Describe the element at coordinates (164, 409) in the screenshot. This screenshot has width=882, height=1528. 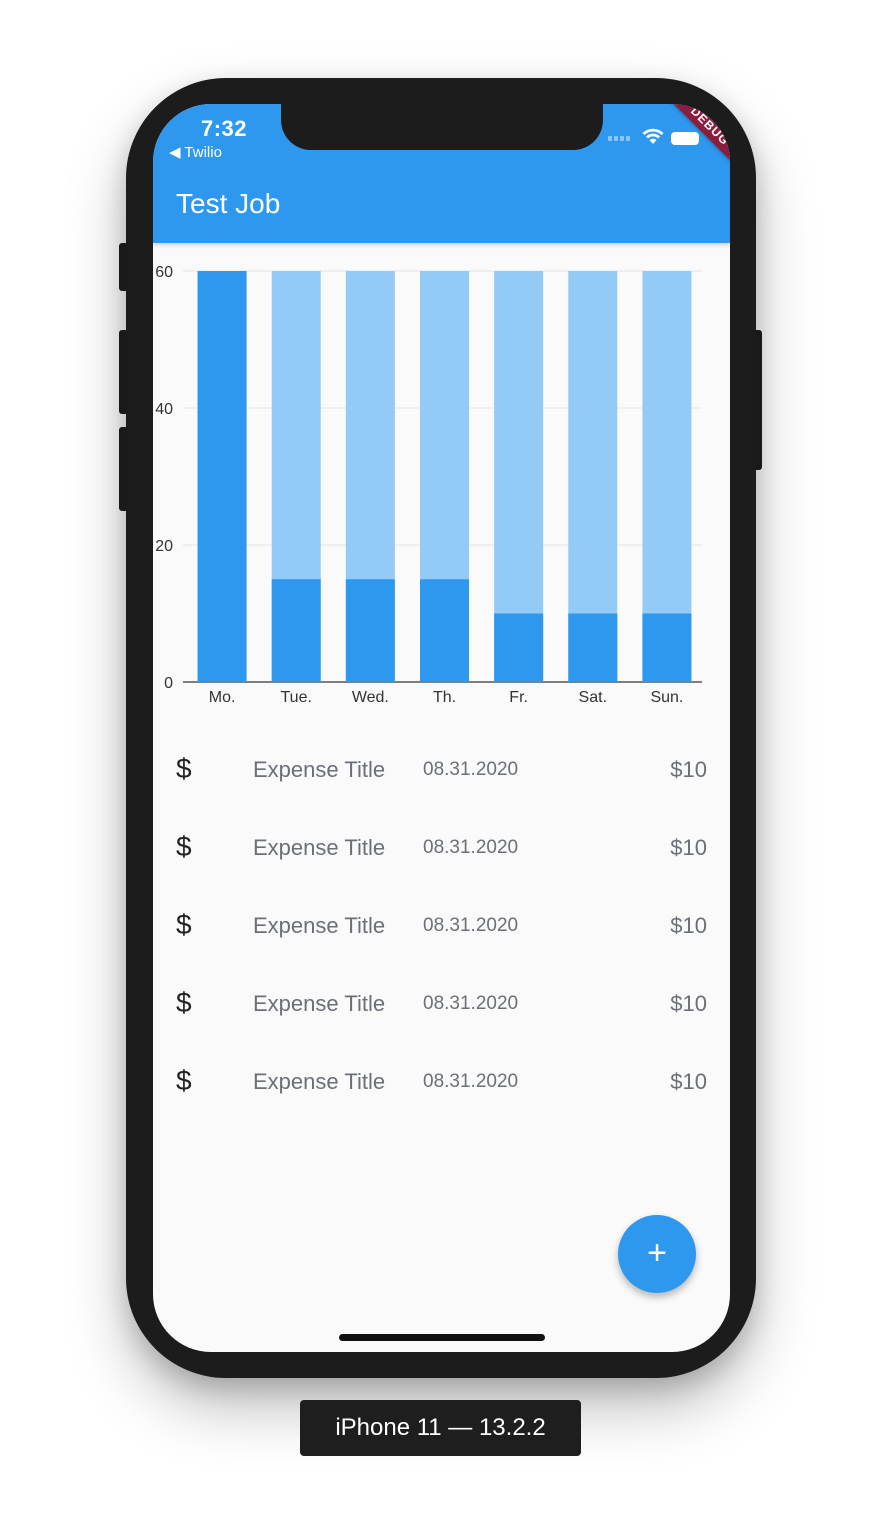
I see `y-tick-label: 40` at that location.